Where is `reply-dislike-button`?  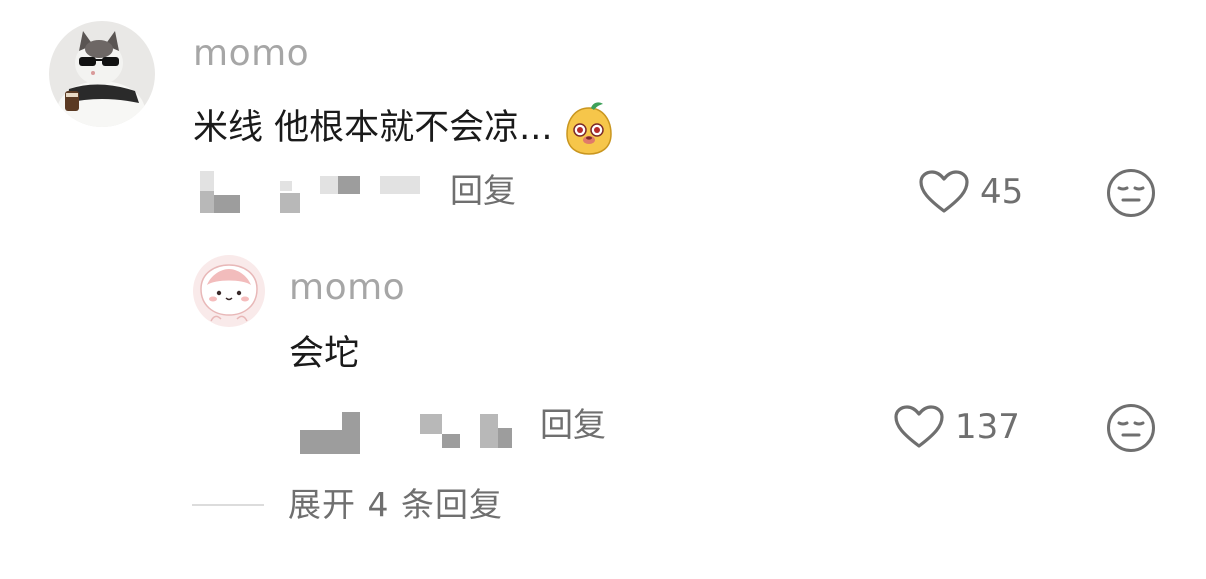
reply-dislike-button is located at coordinates (1131, 428).